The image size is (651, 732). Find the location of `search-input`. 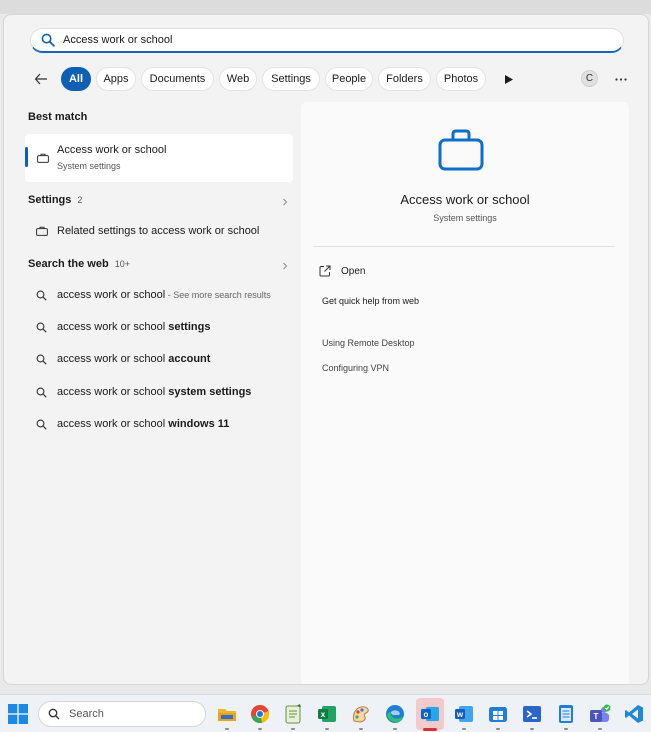

search-input is located at coordinates (313, 40).